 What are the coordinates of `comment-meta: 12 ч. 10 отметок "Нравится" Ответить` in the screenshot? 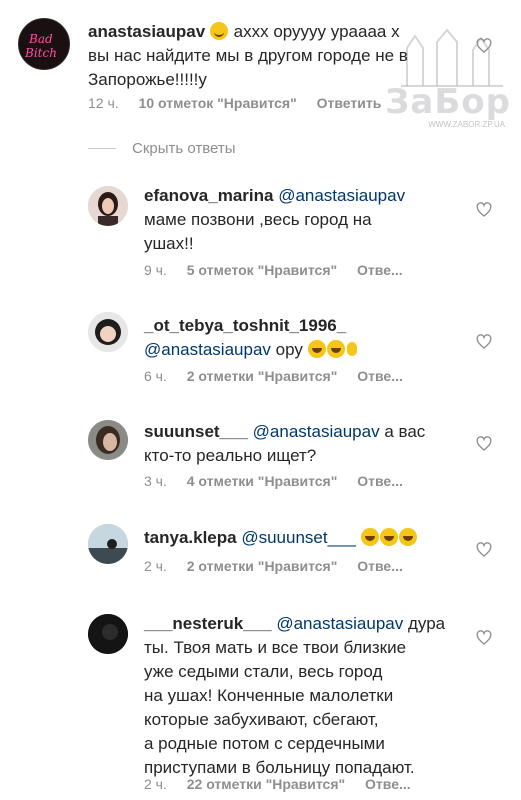 It's located at (234, 103).